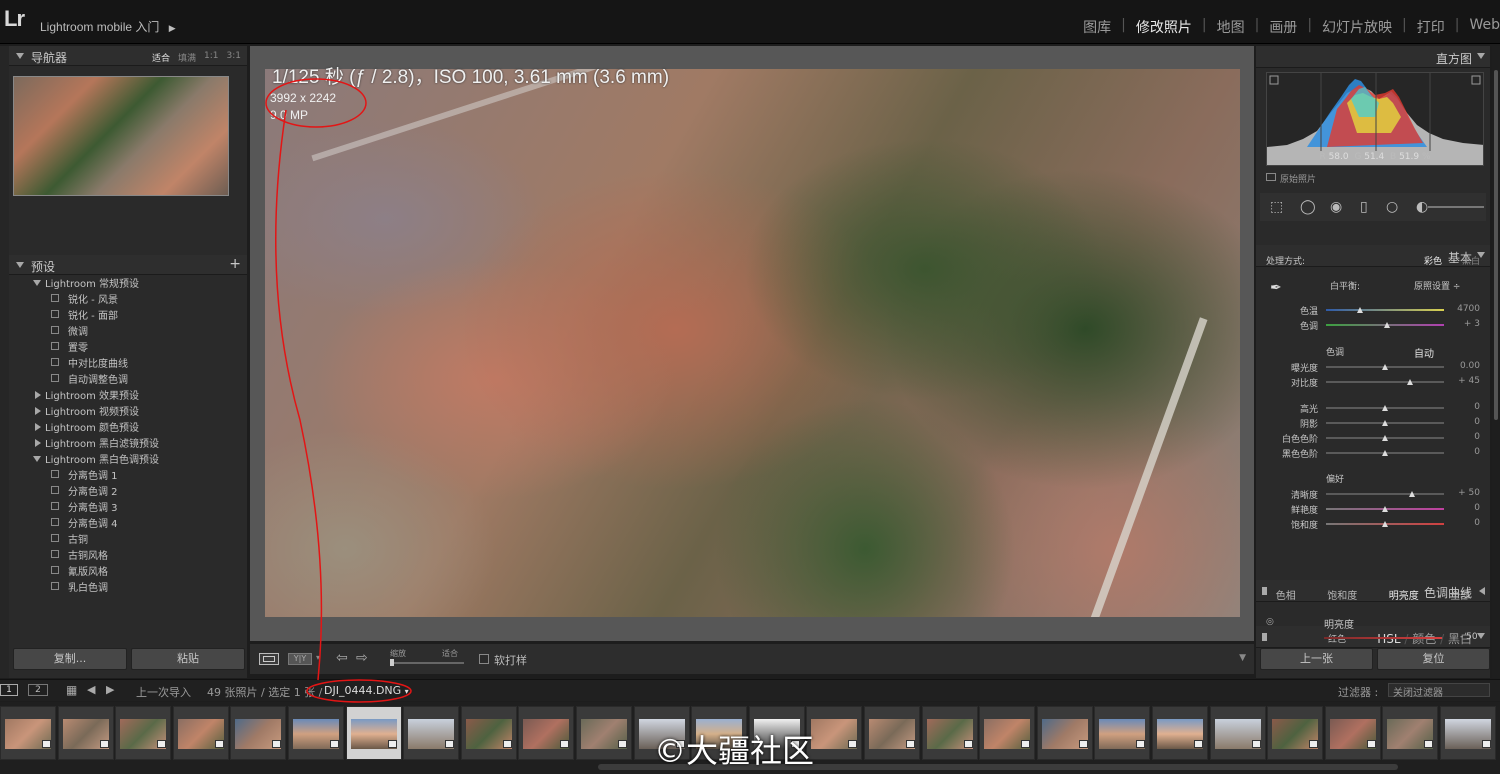 The height and width of the screenshot is (774, 1500). I want to click on temperature-knob, so click(1360, 310).